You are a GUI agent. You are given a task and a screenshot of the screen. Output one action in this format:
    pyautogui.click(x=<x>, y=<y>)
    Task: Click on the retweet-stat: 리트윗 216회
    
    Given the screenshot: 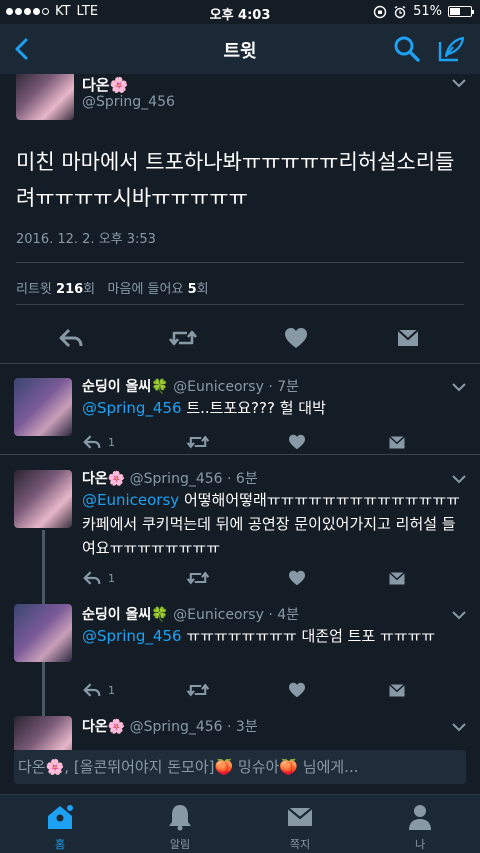 What is the action you would take?
    pyautogui.click(x=55, y=289)
    